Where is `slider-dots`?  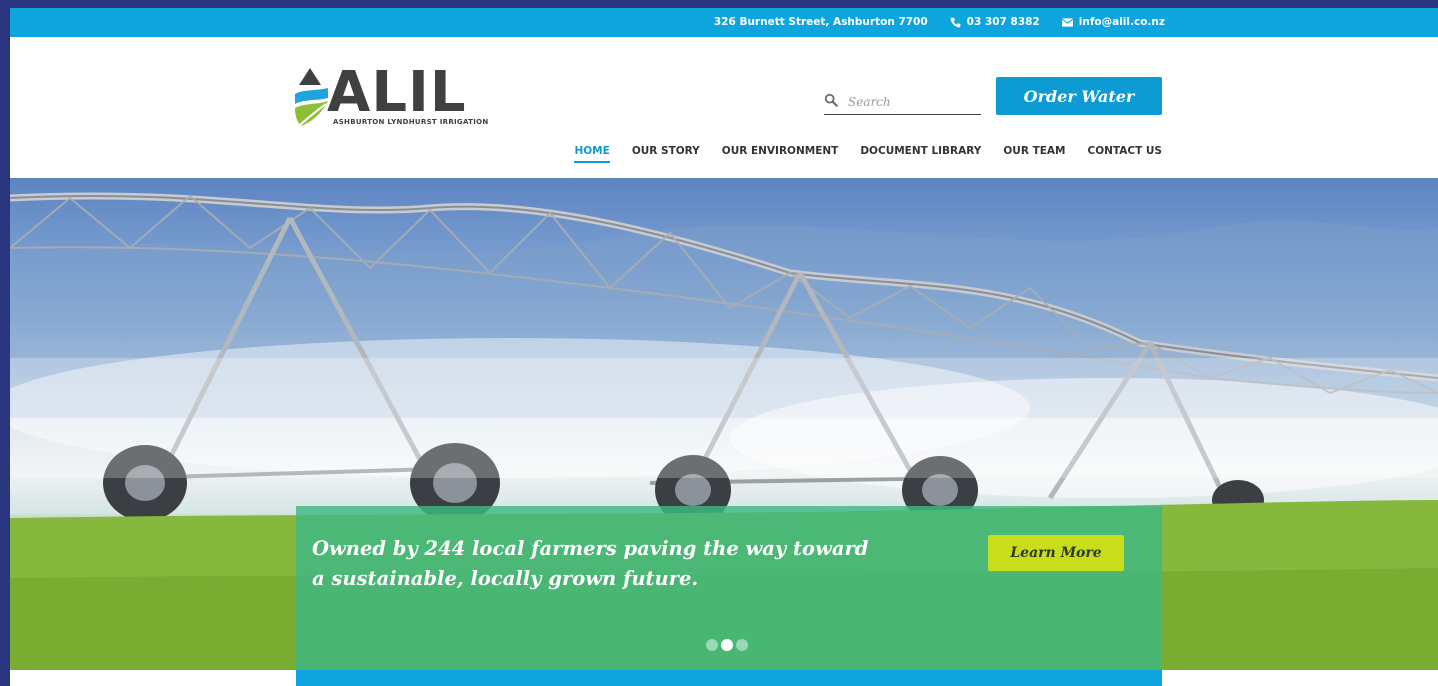
slider-dots is located at coordinates (727, 645).